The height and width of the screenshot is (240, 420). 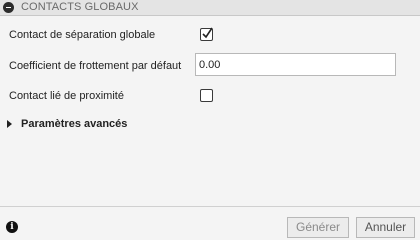 What do you see at coordinates (12, 227) in the screenshot?
I see `info-icon: i` at bounding box center [12, 227].